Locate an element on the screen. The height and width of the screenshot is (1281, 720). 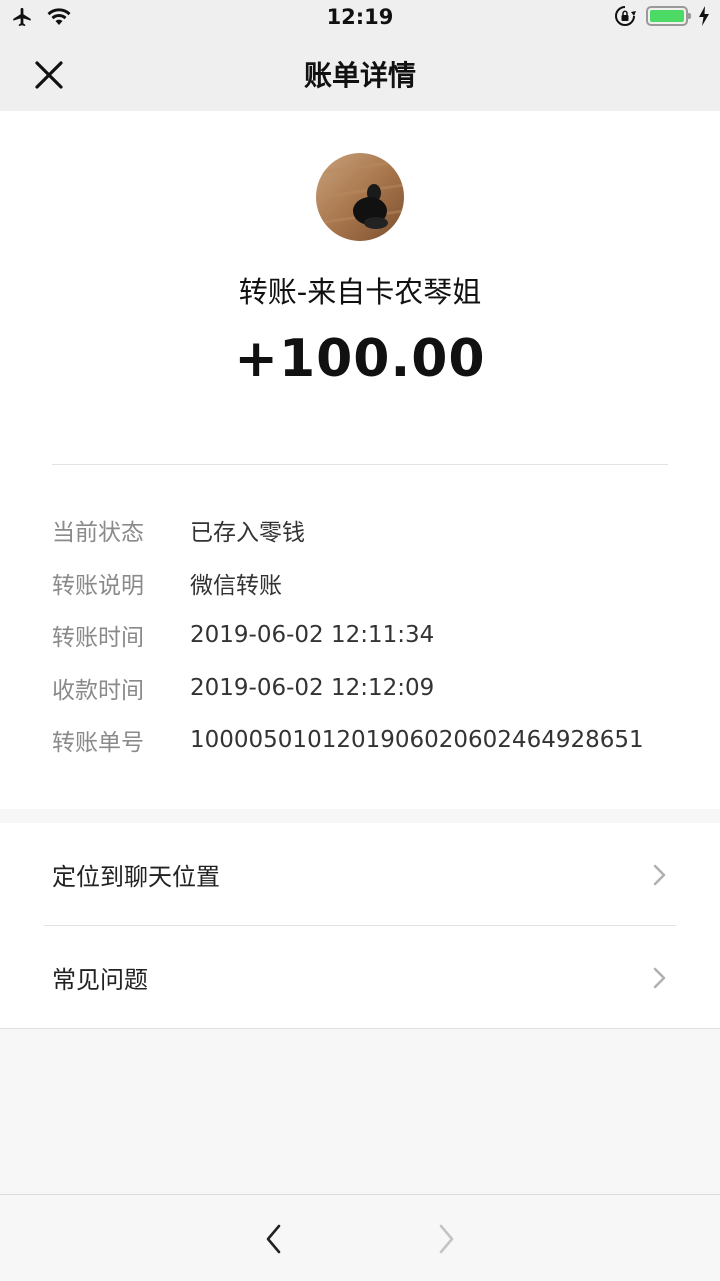
forward-arrow-icon is located at coordinates (446, 1239).